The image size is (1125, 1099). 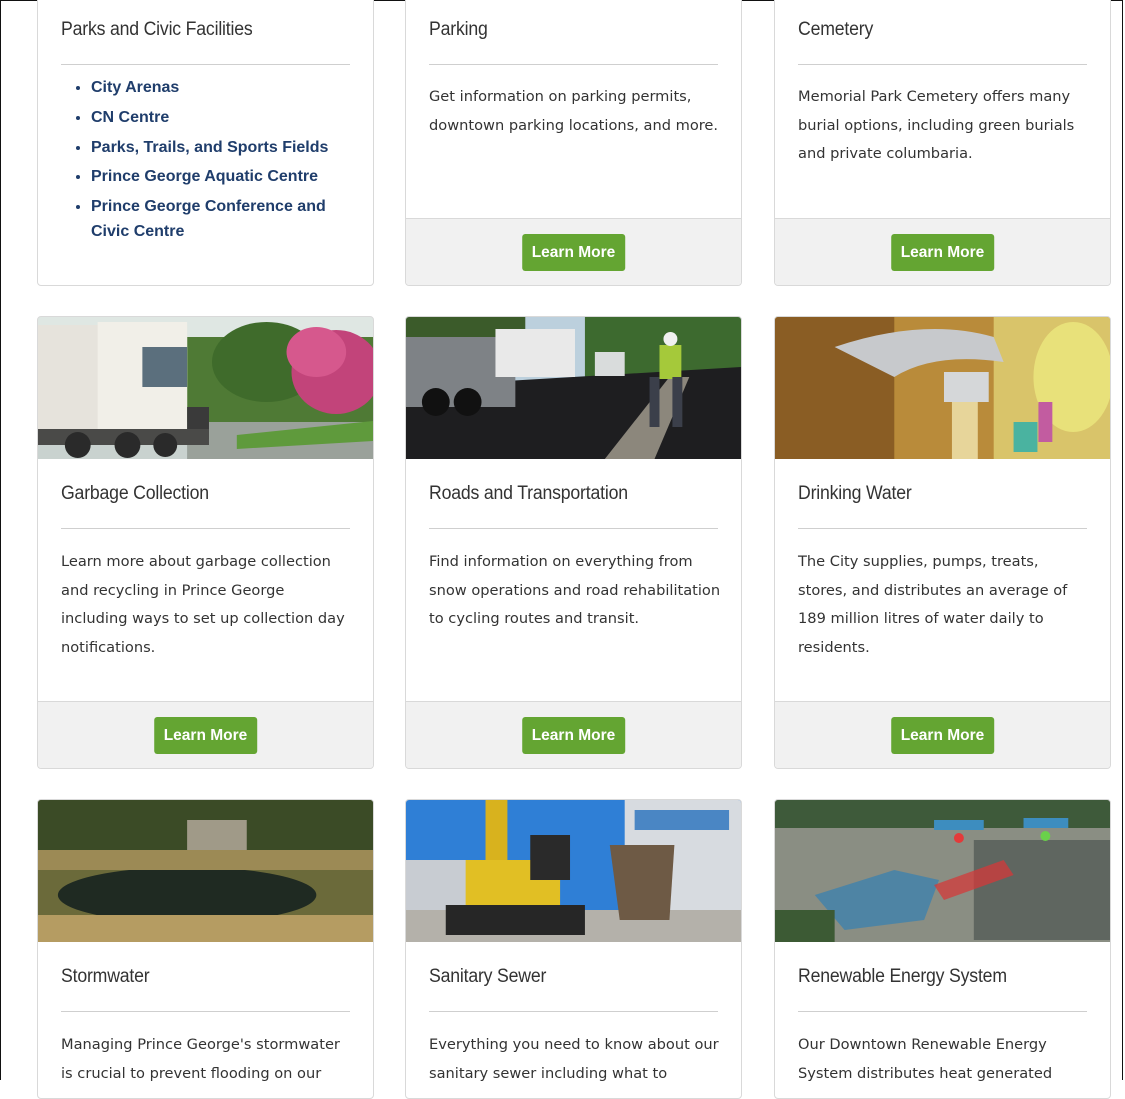 What do you see at coordinates (105, 976) in the screenshot?
I see `card-title: Stormwater` at bounding box center [105, 976].